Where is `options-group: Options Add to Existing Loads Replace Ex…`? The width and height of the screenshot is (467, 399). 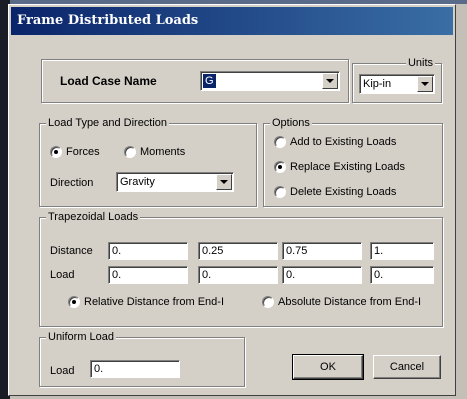 options-group: Options Add to Existing Loads Replace Ex… is located at coordinates (353, 161).